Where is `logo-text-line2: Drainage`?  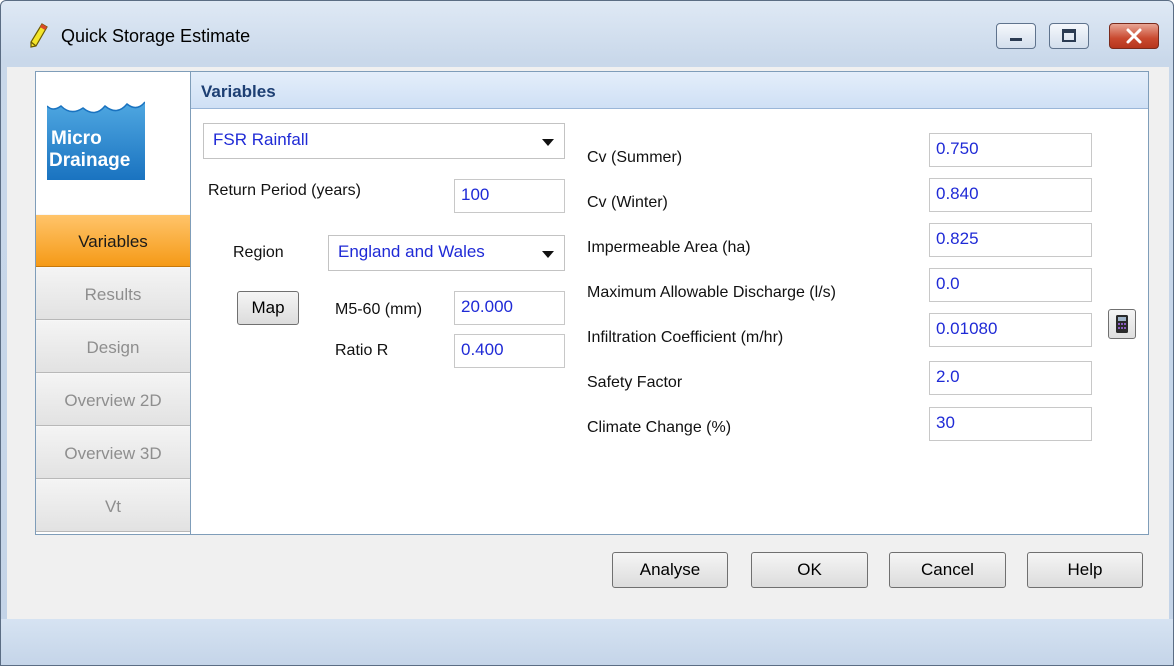 logo-text-line2: Drainage is located at coordinates (89, 160).